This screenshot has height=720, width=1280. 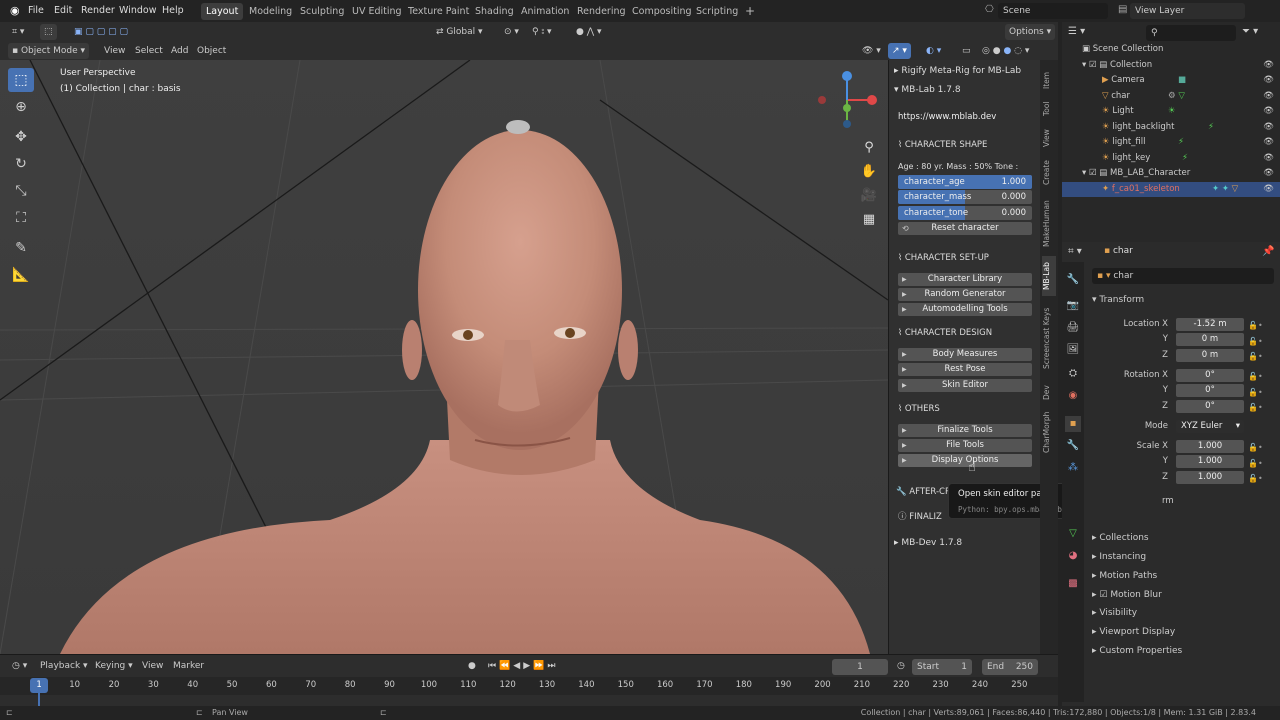 I want to click on slider-character-age: character_age 1.000, so click(x=965, y=182).